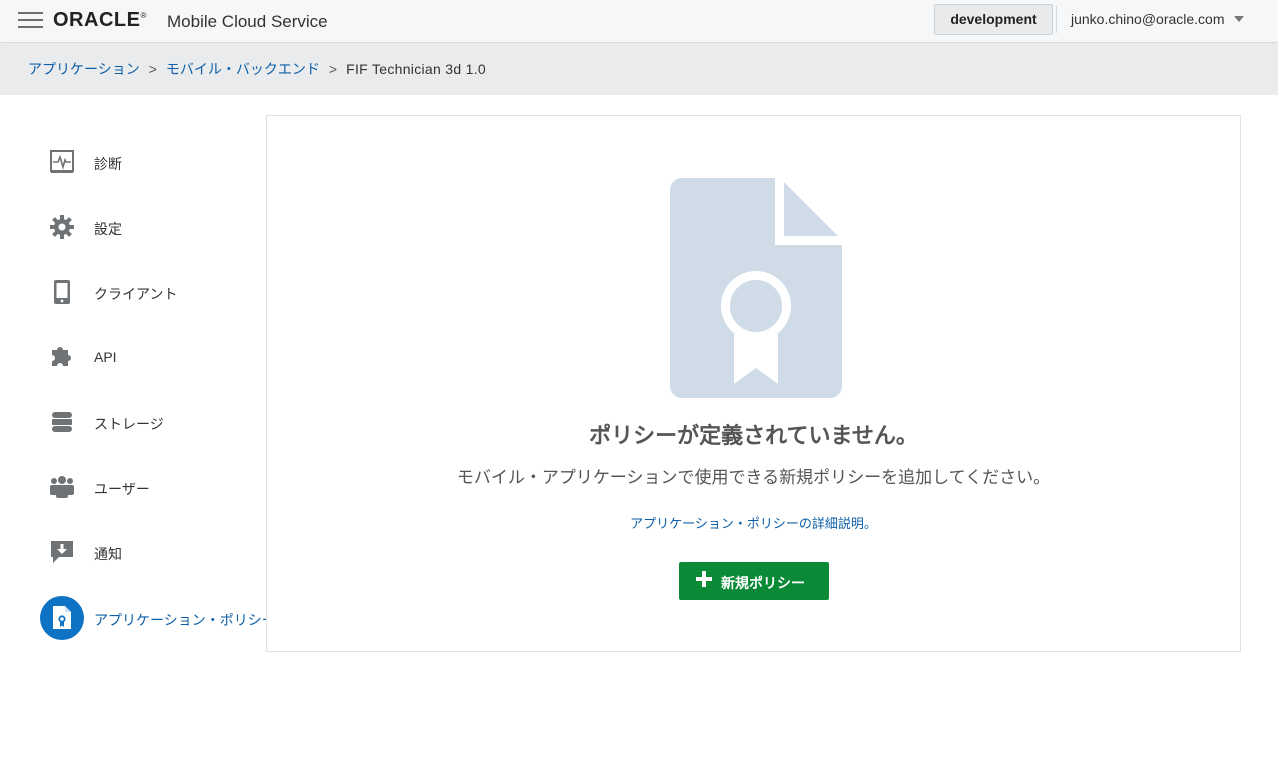  Describe the element at coordinates (763, 583) in the screenshot. I see `new-policy-button-label: 新規ポリシー` at that location.